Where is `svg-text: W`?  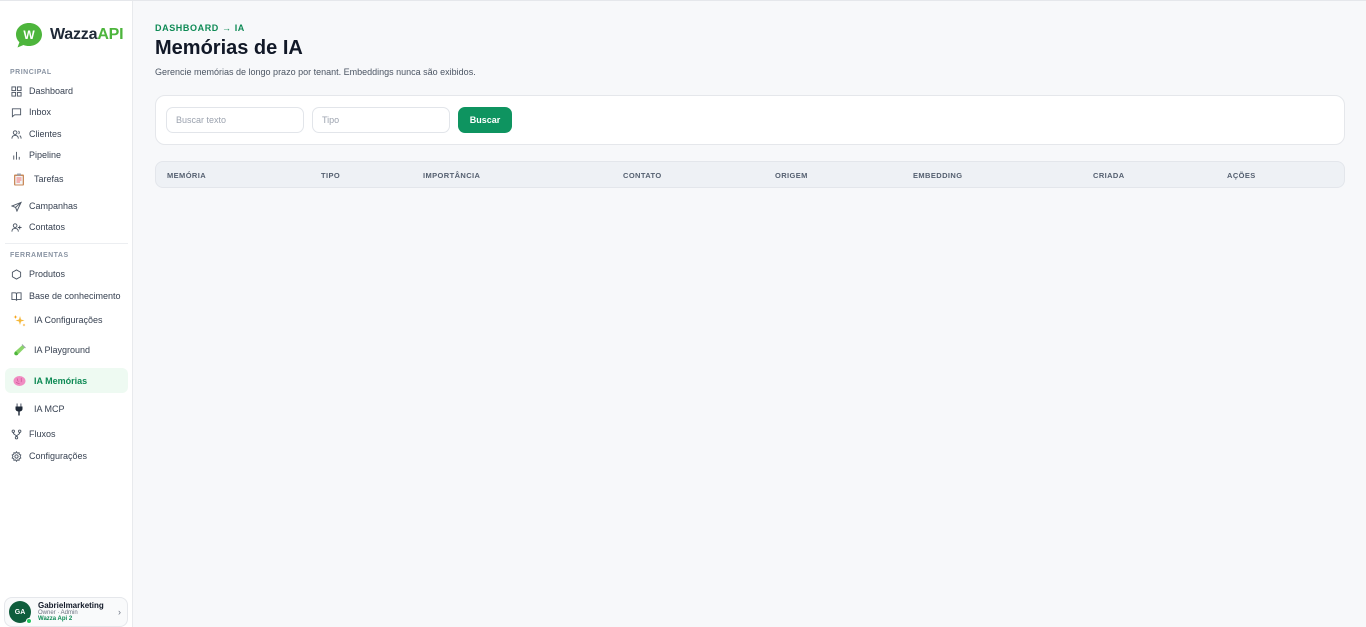
svg-text: W is located at coordinates (29, 35).